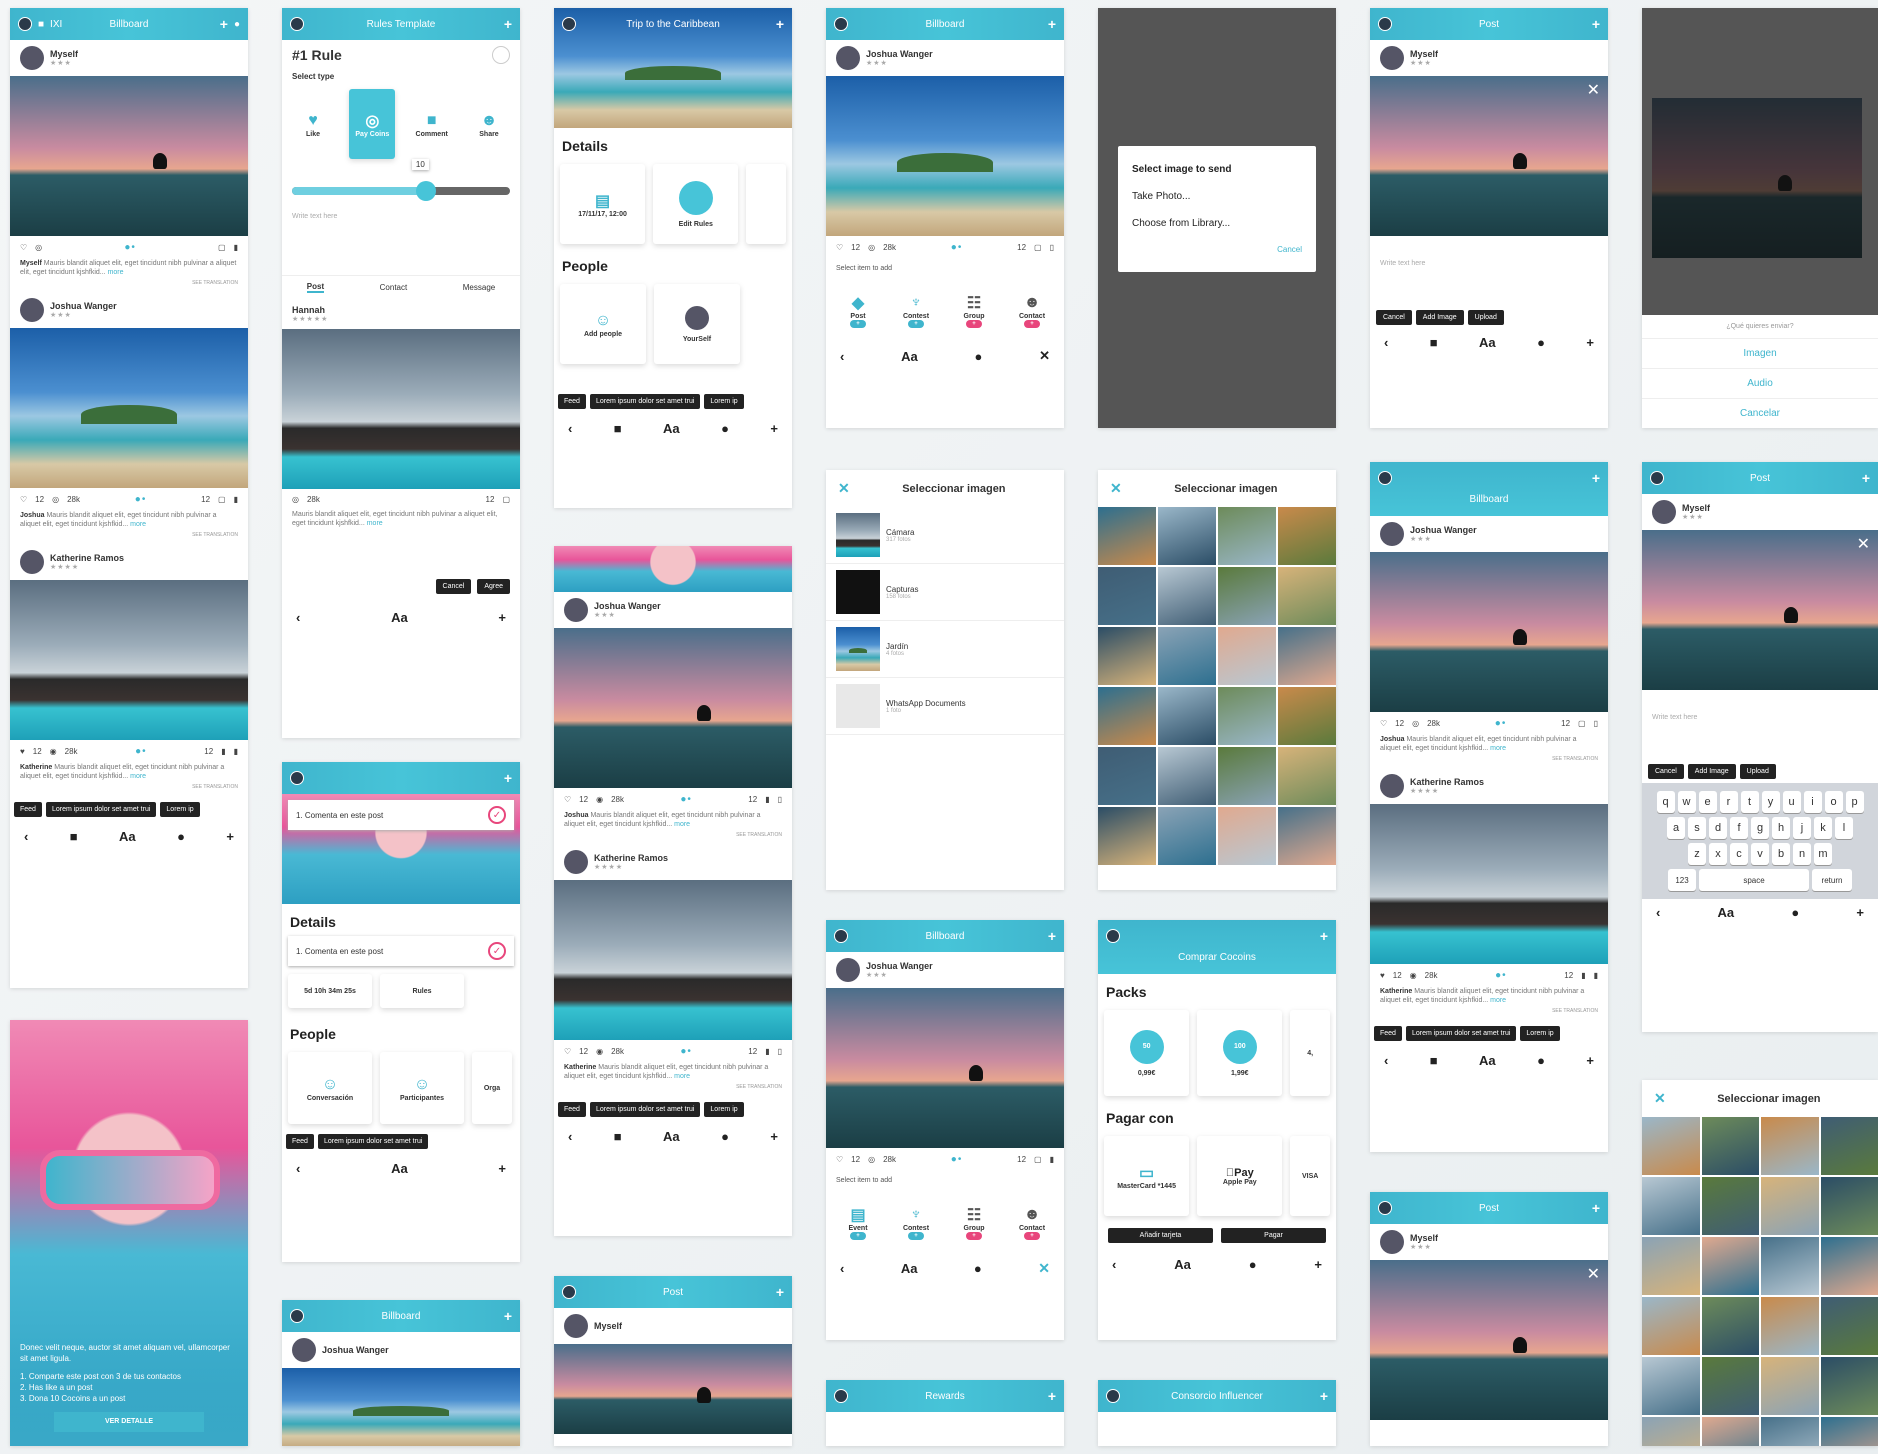 This screenshot has width=1878, height=1454. Describe the element at coordinates (1682, 880) in the screenshot. I see `key-numbers: 123` at that location.